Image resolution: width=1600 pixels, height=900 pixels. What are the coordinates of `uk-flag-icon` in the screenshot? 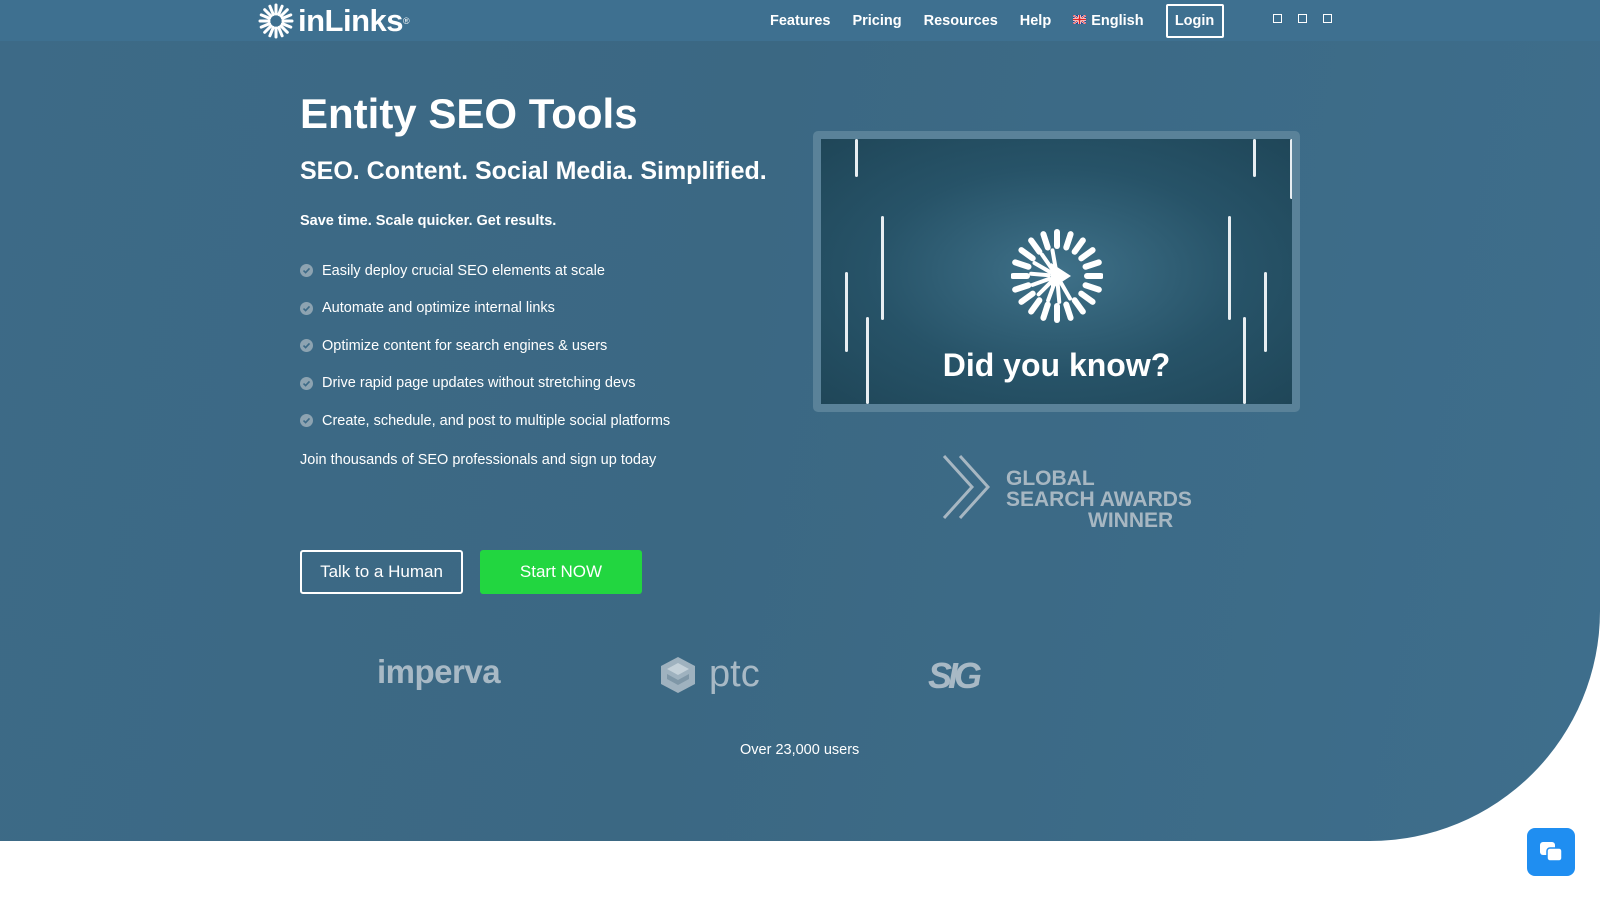 It's located at (1080, 20).